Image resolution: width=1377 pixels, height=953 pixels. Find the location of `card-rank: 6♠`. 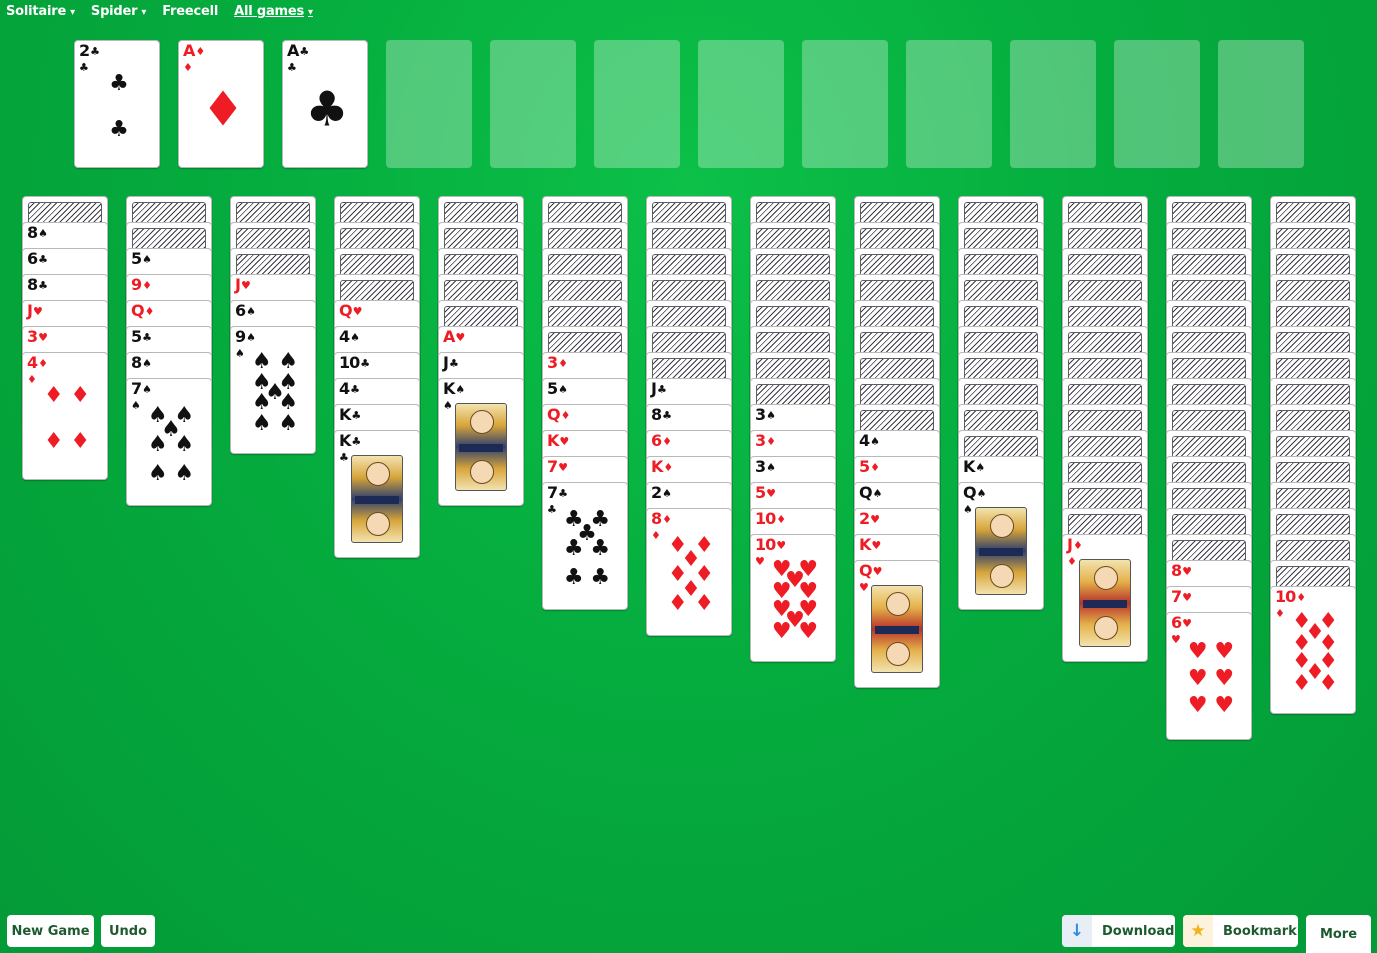

card-rank: 6♠ is located at coordinates (245, 310).